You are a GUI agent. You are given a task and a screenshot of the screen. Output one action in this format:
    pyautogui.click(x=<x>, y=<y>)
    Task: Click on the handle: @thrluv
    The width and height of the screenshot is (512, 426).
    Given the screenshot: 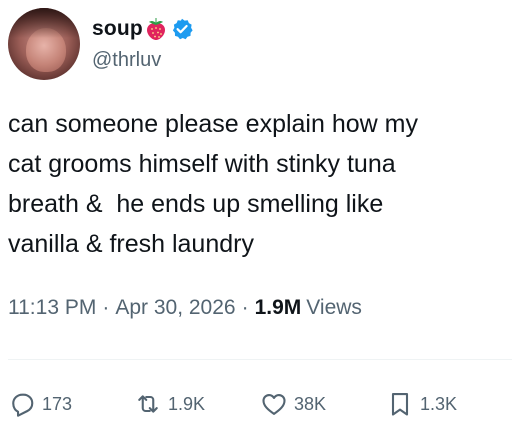 What is the action you would take?
    pyautogui.click(x=142, y=60)
    